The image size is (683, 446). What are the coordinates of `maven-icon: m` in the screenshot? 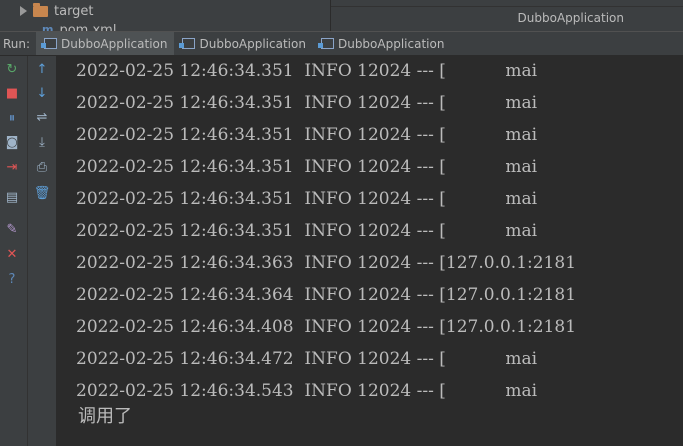 It's located at (48, 27).